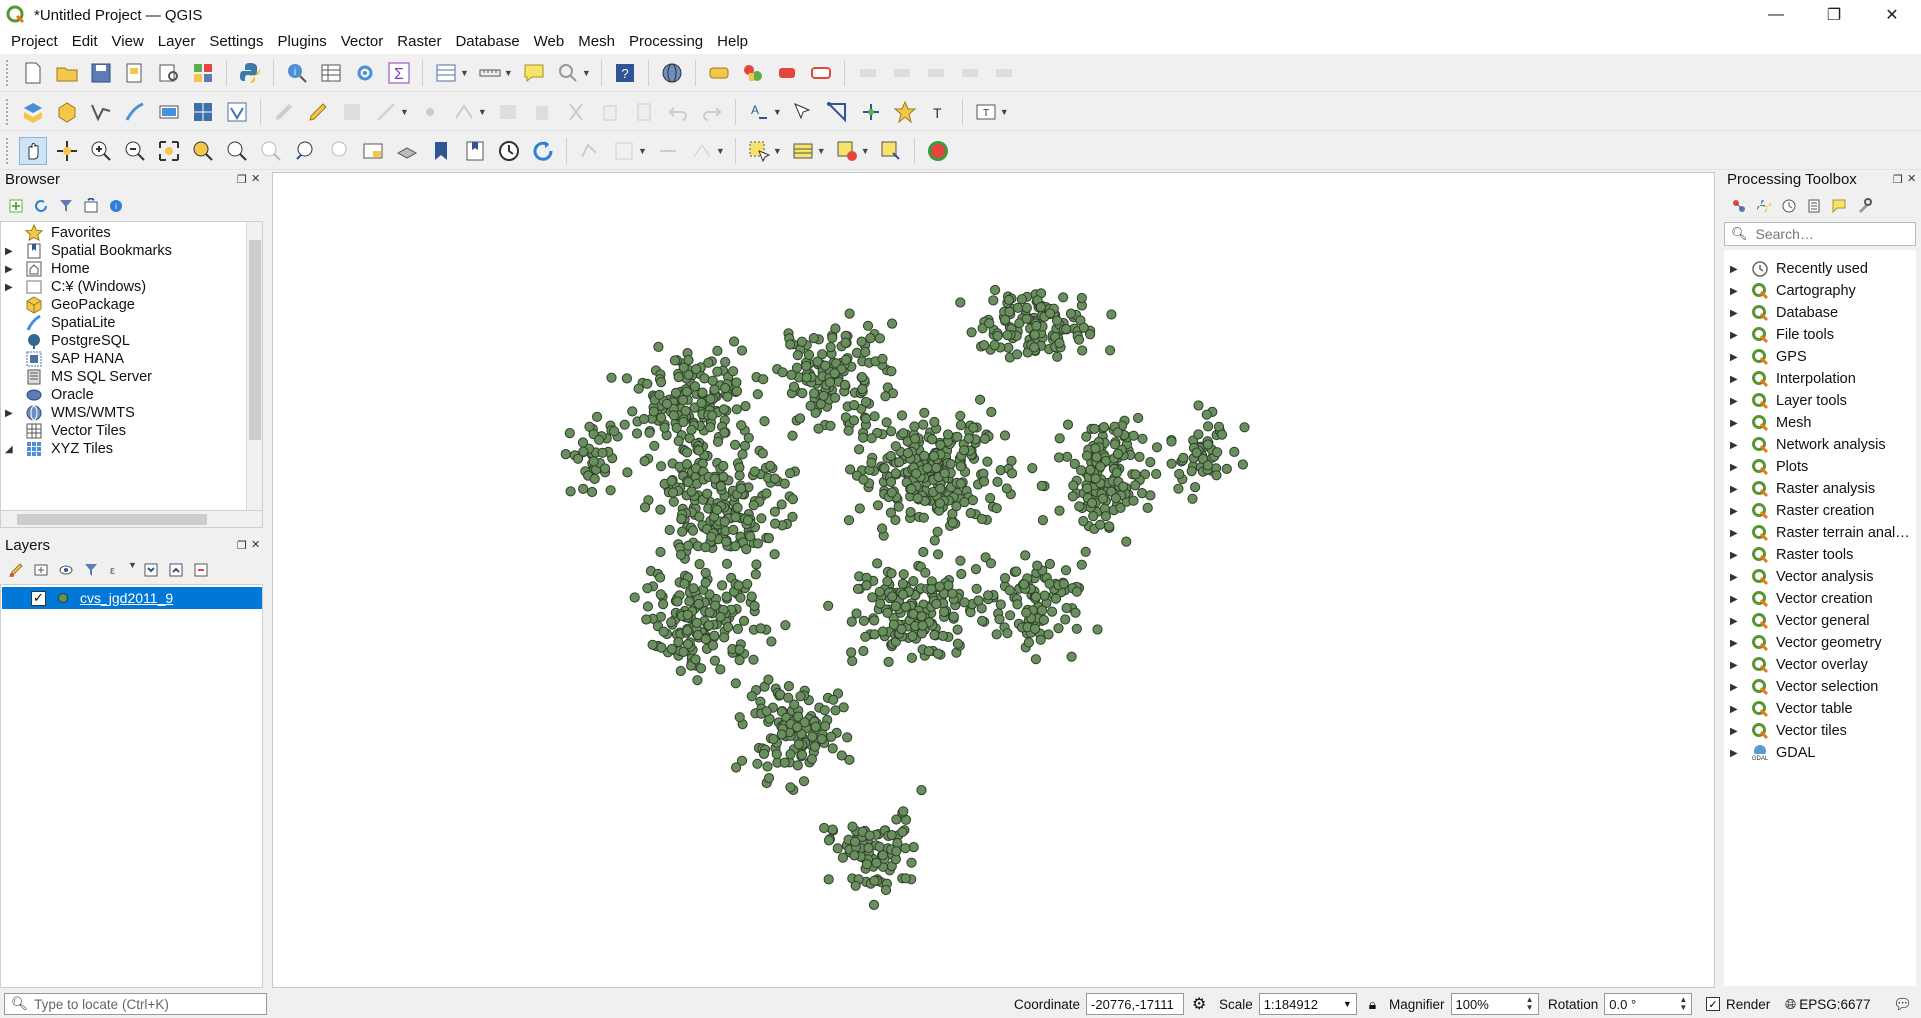 The height and width of the screenshot is (1018, 1921). What do you see at coordinates (1805, 445) in the screenshot?
I see `processing-group-item: ▶ Network analysis` at bounding box center [1805, 445].